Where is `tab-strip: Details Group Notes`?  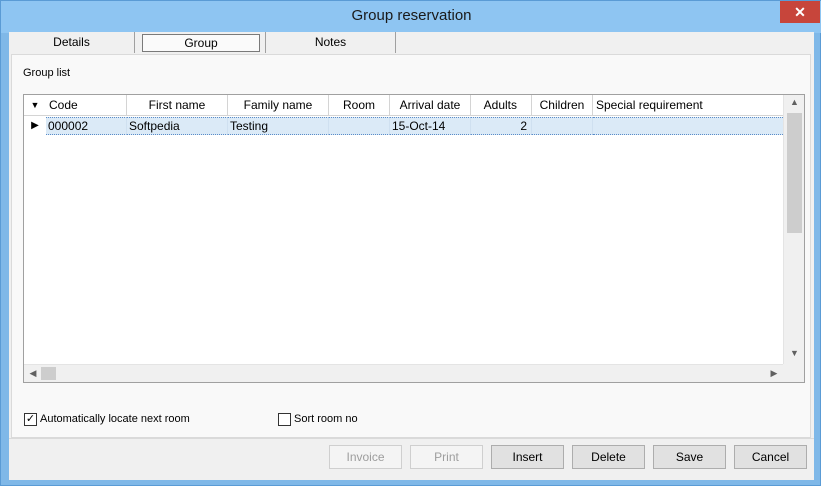
tab-strip: Details Group Notes is located at coordinates (411, 43).